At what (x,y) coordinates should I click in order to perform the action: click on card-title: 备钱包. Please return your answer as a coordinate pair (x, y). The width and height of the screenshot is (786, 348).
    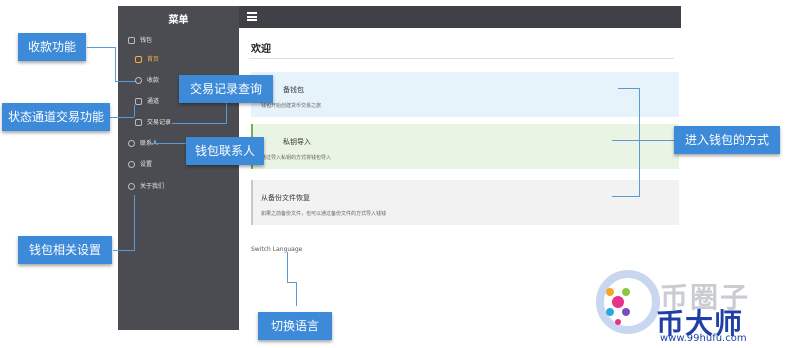
    Looking at the image, I should click on (293, 90).